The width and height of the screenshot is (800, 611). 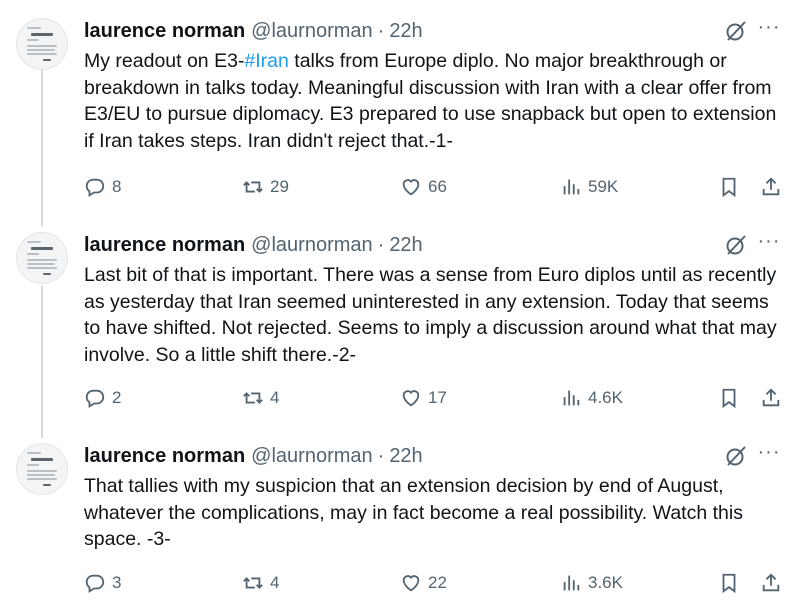 I want to click on view-count: 3.6K, so click(x=605, y=582).